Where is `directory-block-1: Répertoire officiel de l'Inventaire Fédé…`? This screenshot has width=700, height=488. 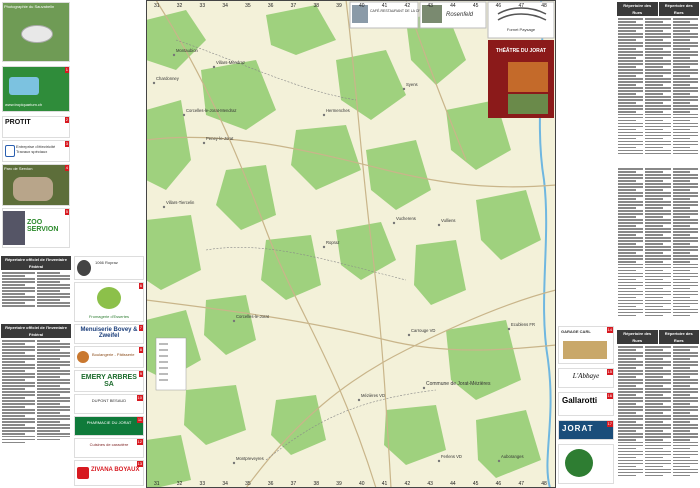 directory-block-1: Répertoire officiel de l'Inventaire Fédé… is located at coordinates (36, 288).